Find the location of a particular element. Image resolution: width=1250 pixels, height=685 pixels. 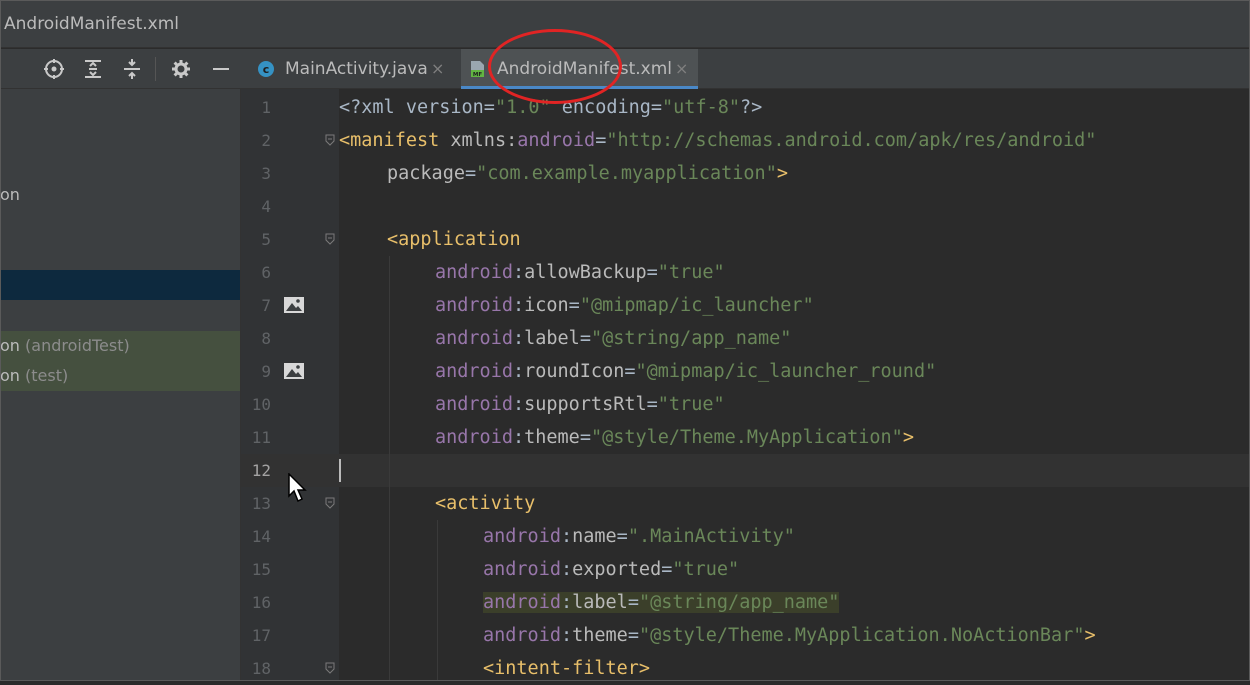

line-number: 16 is located at coordinates (261, 602).